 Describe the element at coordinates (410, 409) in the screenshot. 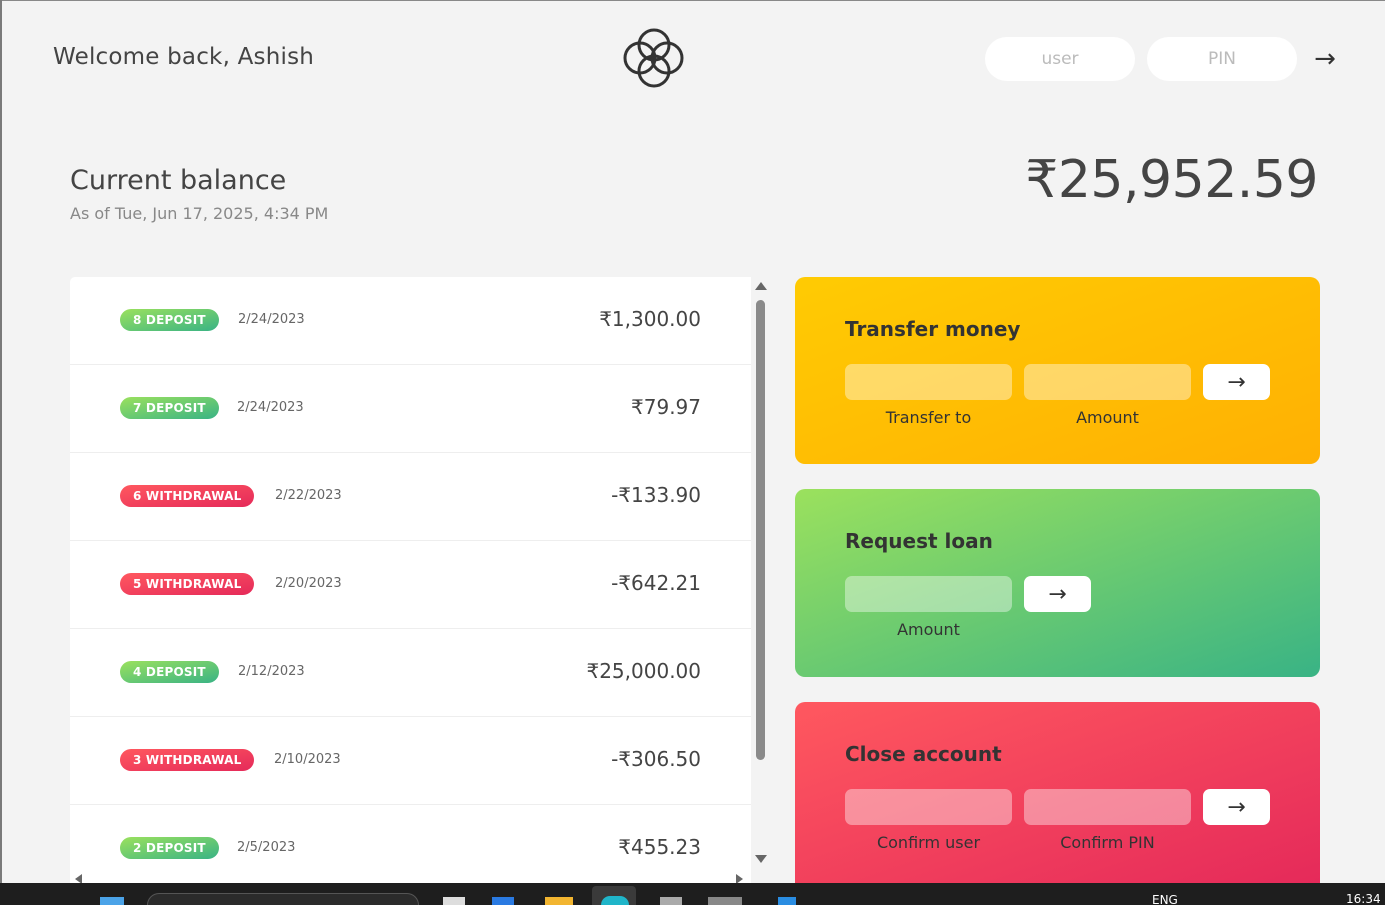

I see `movement-row: 7 DEPOSIT 2/24/2023 ₹79.97` at that location.